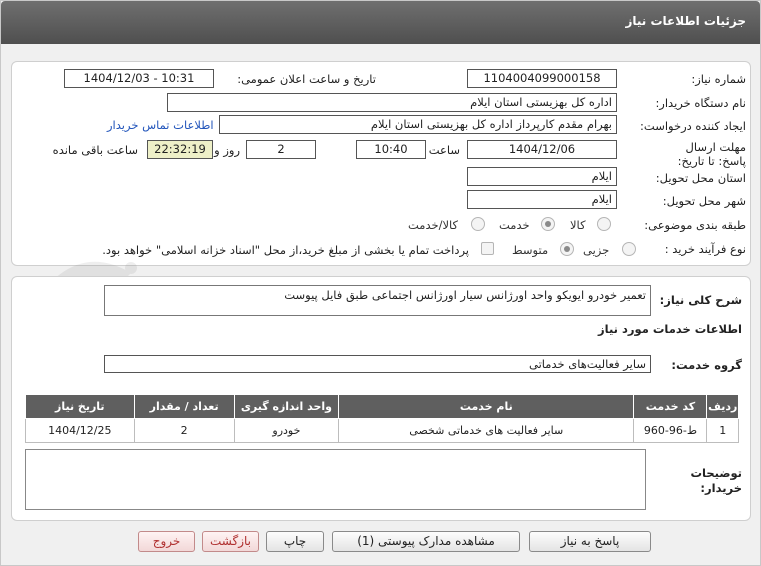 The height and width of the screenshot is (566, 761). What do you see at coordinates (711, 154) in the screenshot?
I see `deadline-label: مهلت ارسال پاسخ: تا تاریخ:` at bounding box center [711, 154].